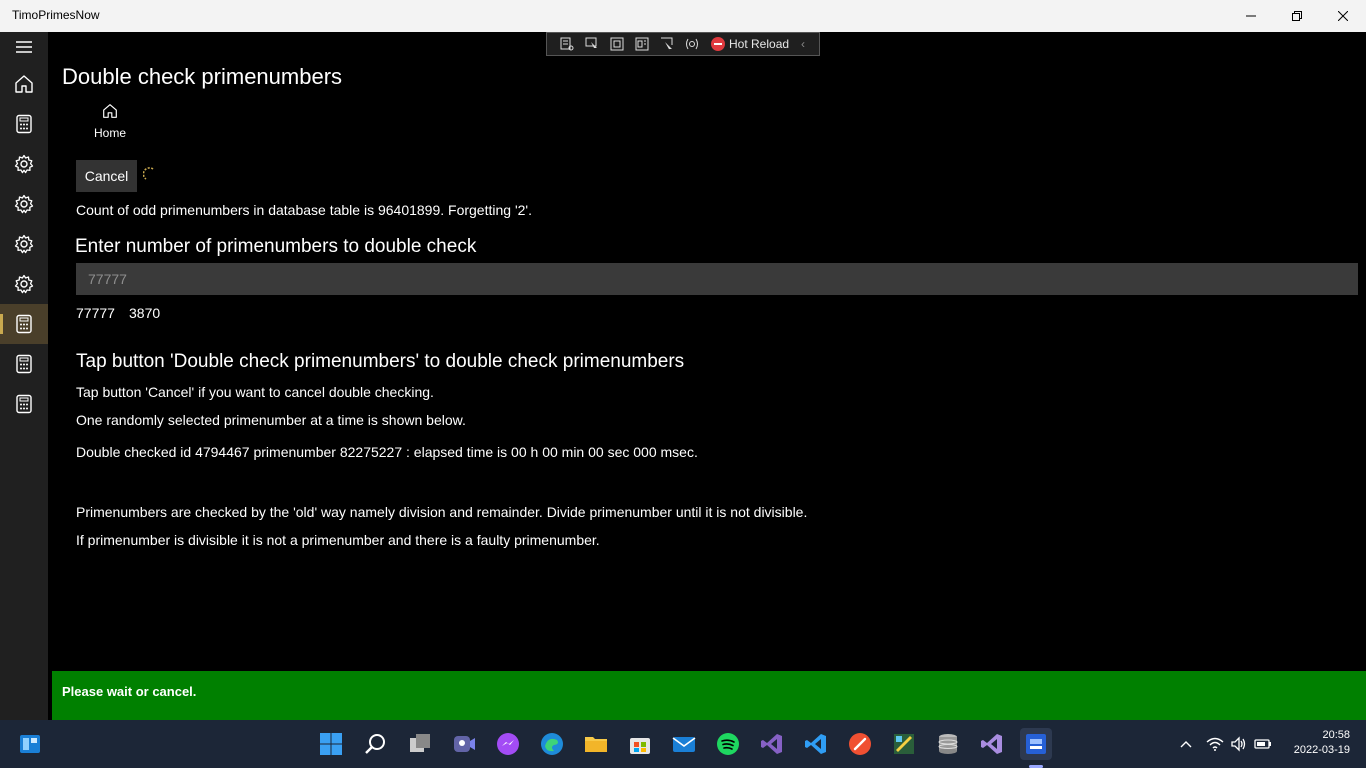 The image size is (1366, 768). Describe the element at coordinates (772, 744) in the screenshot. I see `visual-studio-icon` at that location.